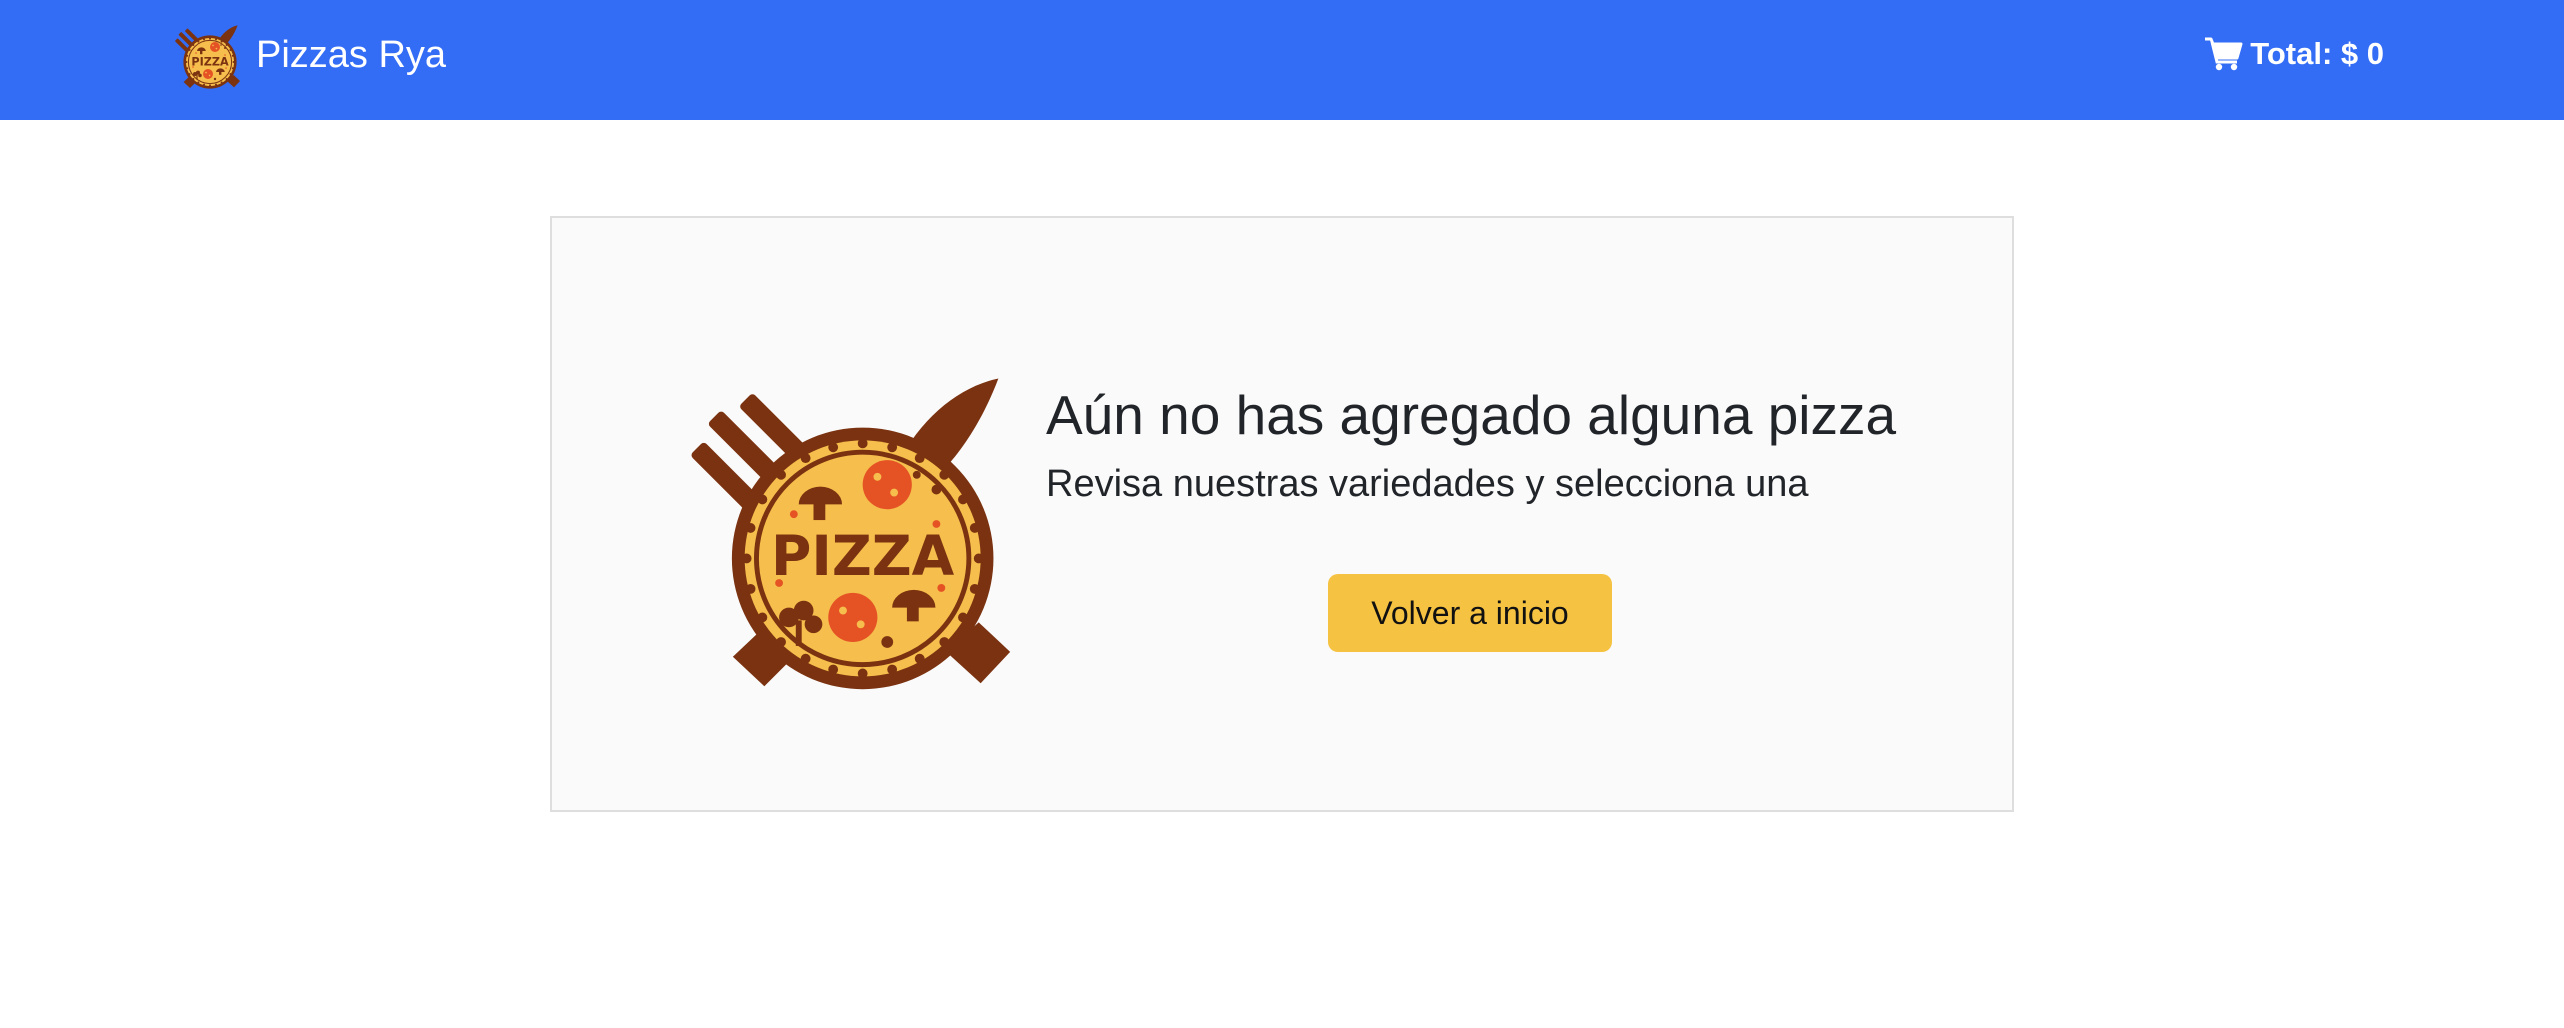 The image size is (2564, 1028). I want to click on navbar: Pizzas Rya Total: $ 0, so click(1282, 60).